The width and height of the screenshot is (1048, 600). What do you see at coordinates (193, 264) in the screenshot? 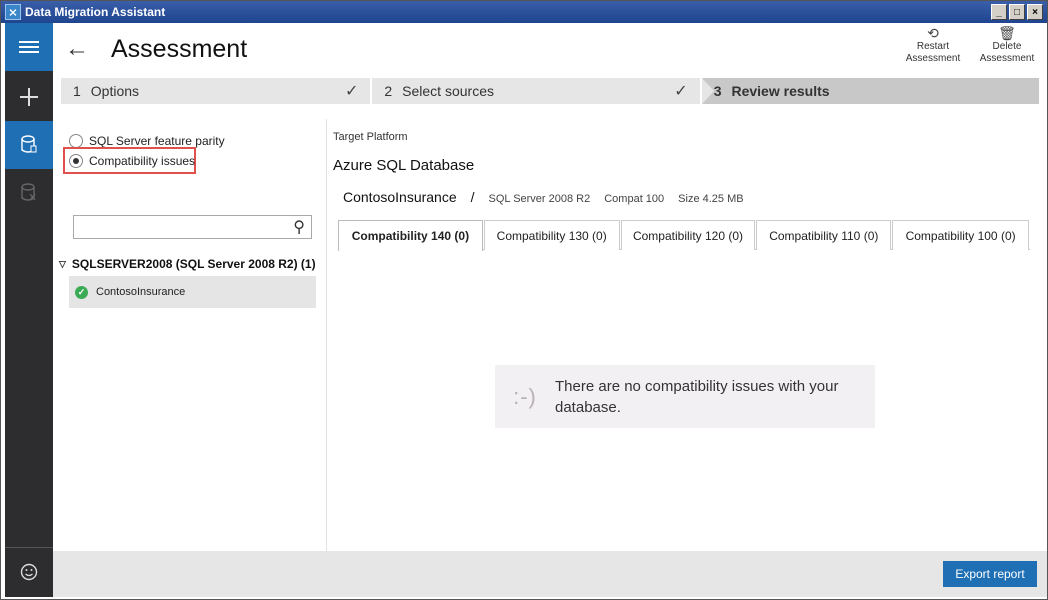
I see `server-label: SQLSERVER2008 (SQL Server 2008 R2) (1)` at bounding box center [193, 264].